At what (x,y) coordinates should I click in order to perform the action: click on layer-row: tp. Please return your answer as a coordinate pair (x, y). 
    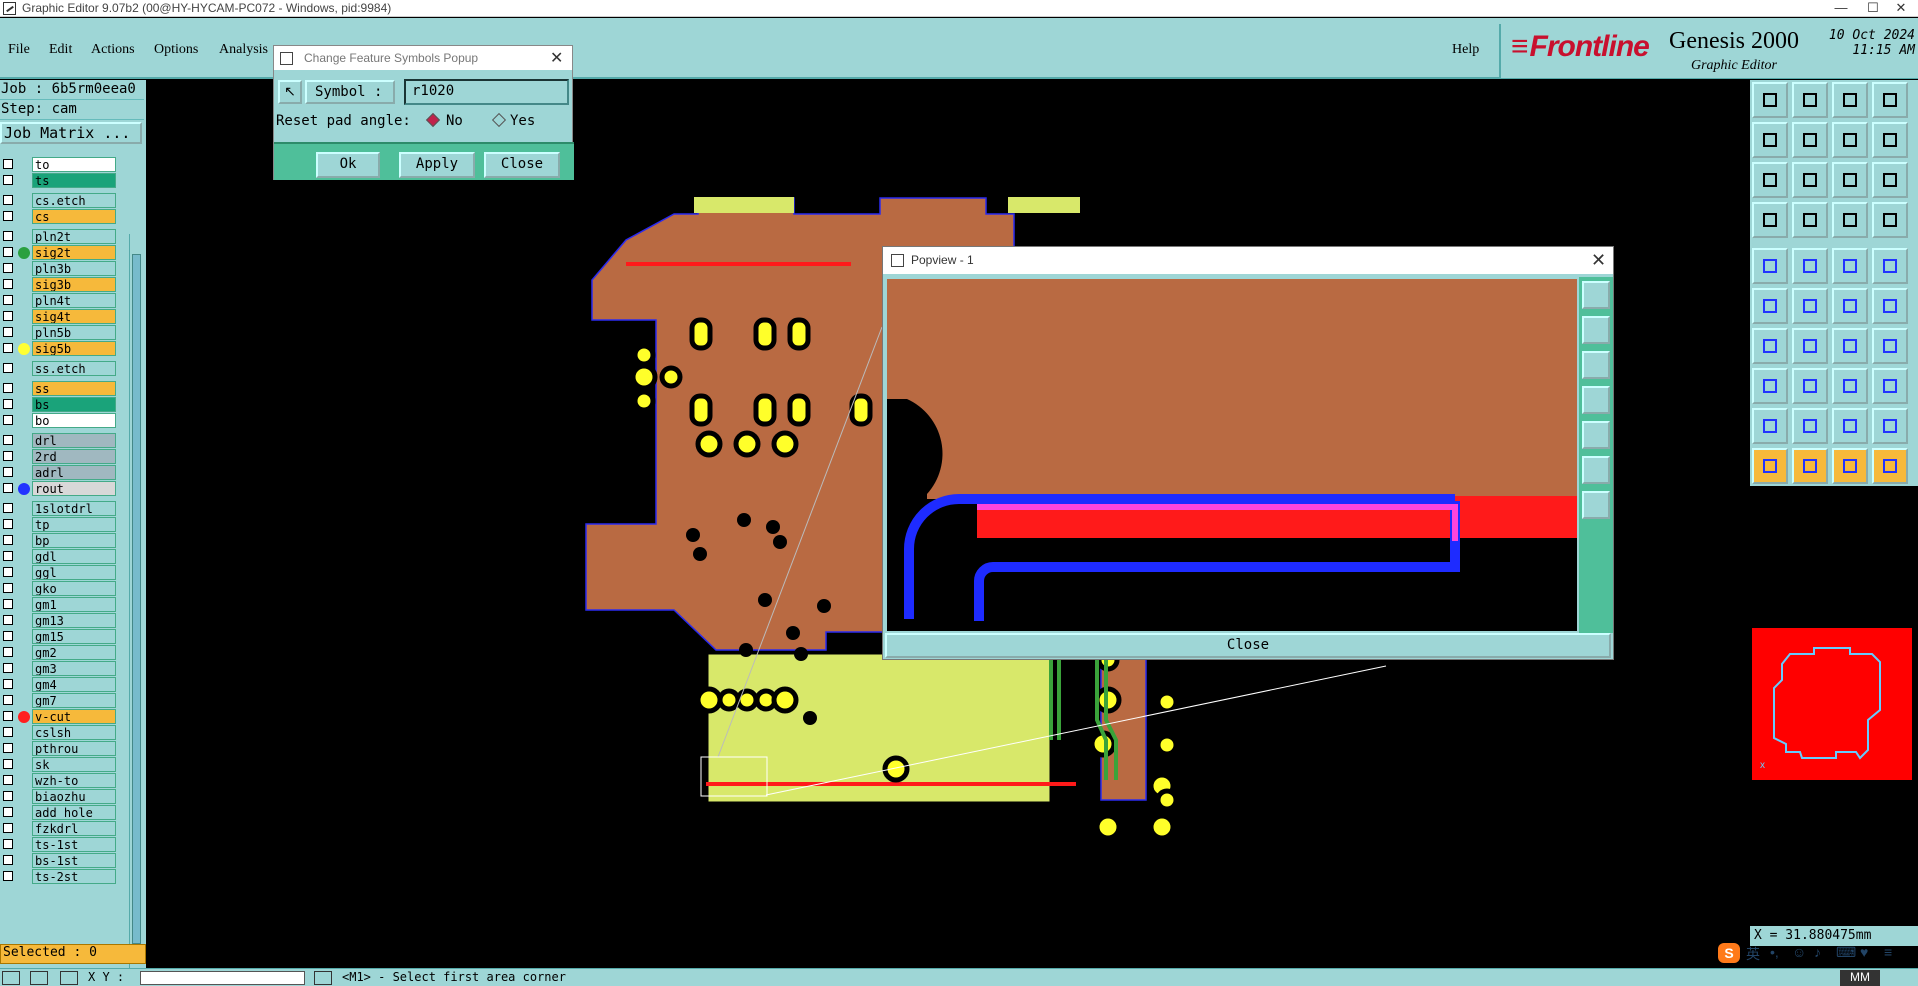
    Looking at the image, I should click on (60, 524).